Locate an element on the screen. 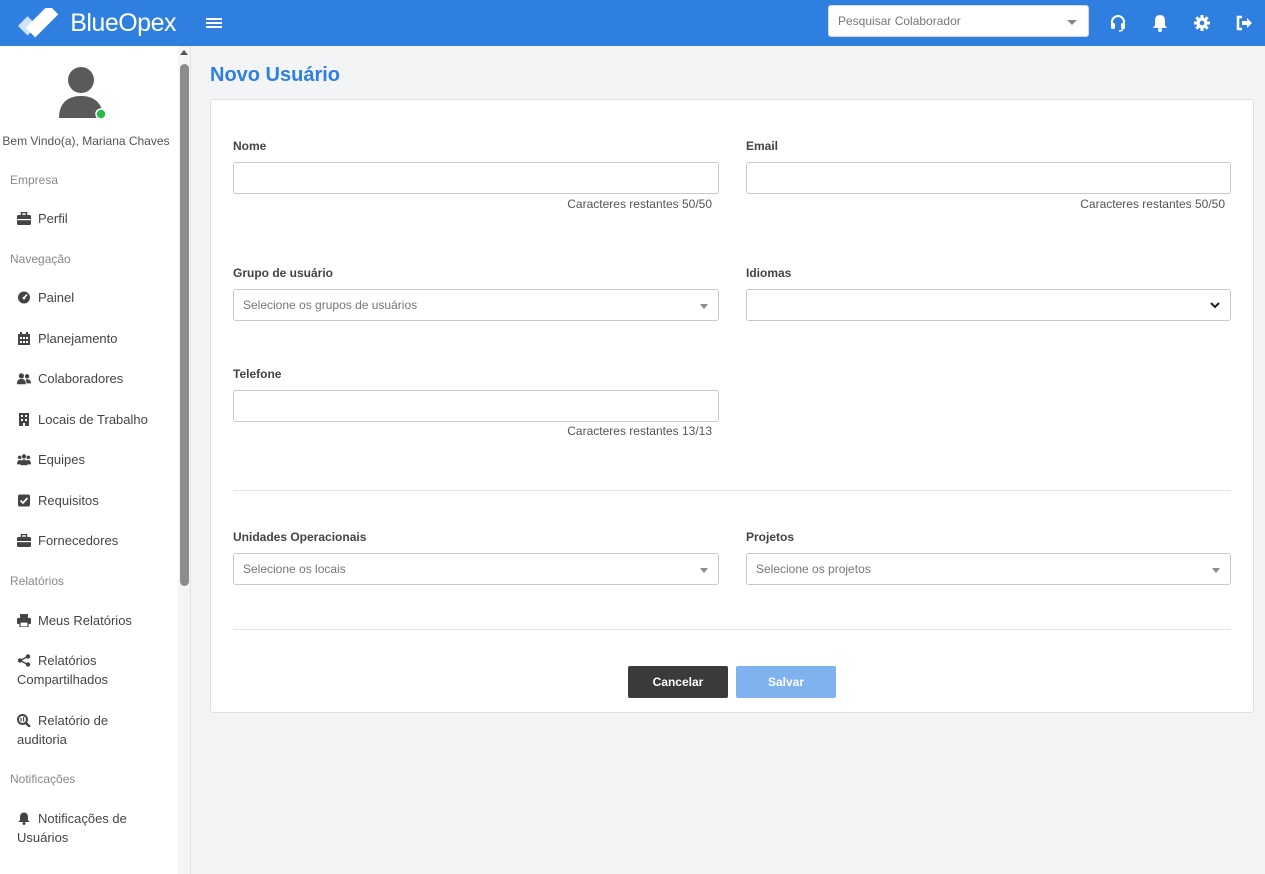 This screenshot has width=1265, height=874. brand-name: BlueOpex is located at coordinates (123, 22).